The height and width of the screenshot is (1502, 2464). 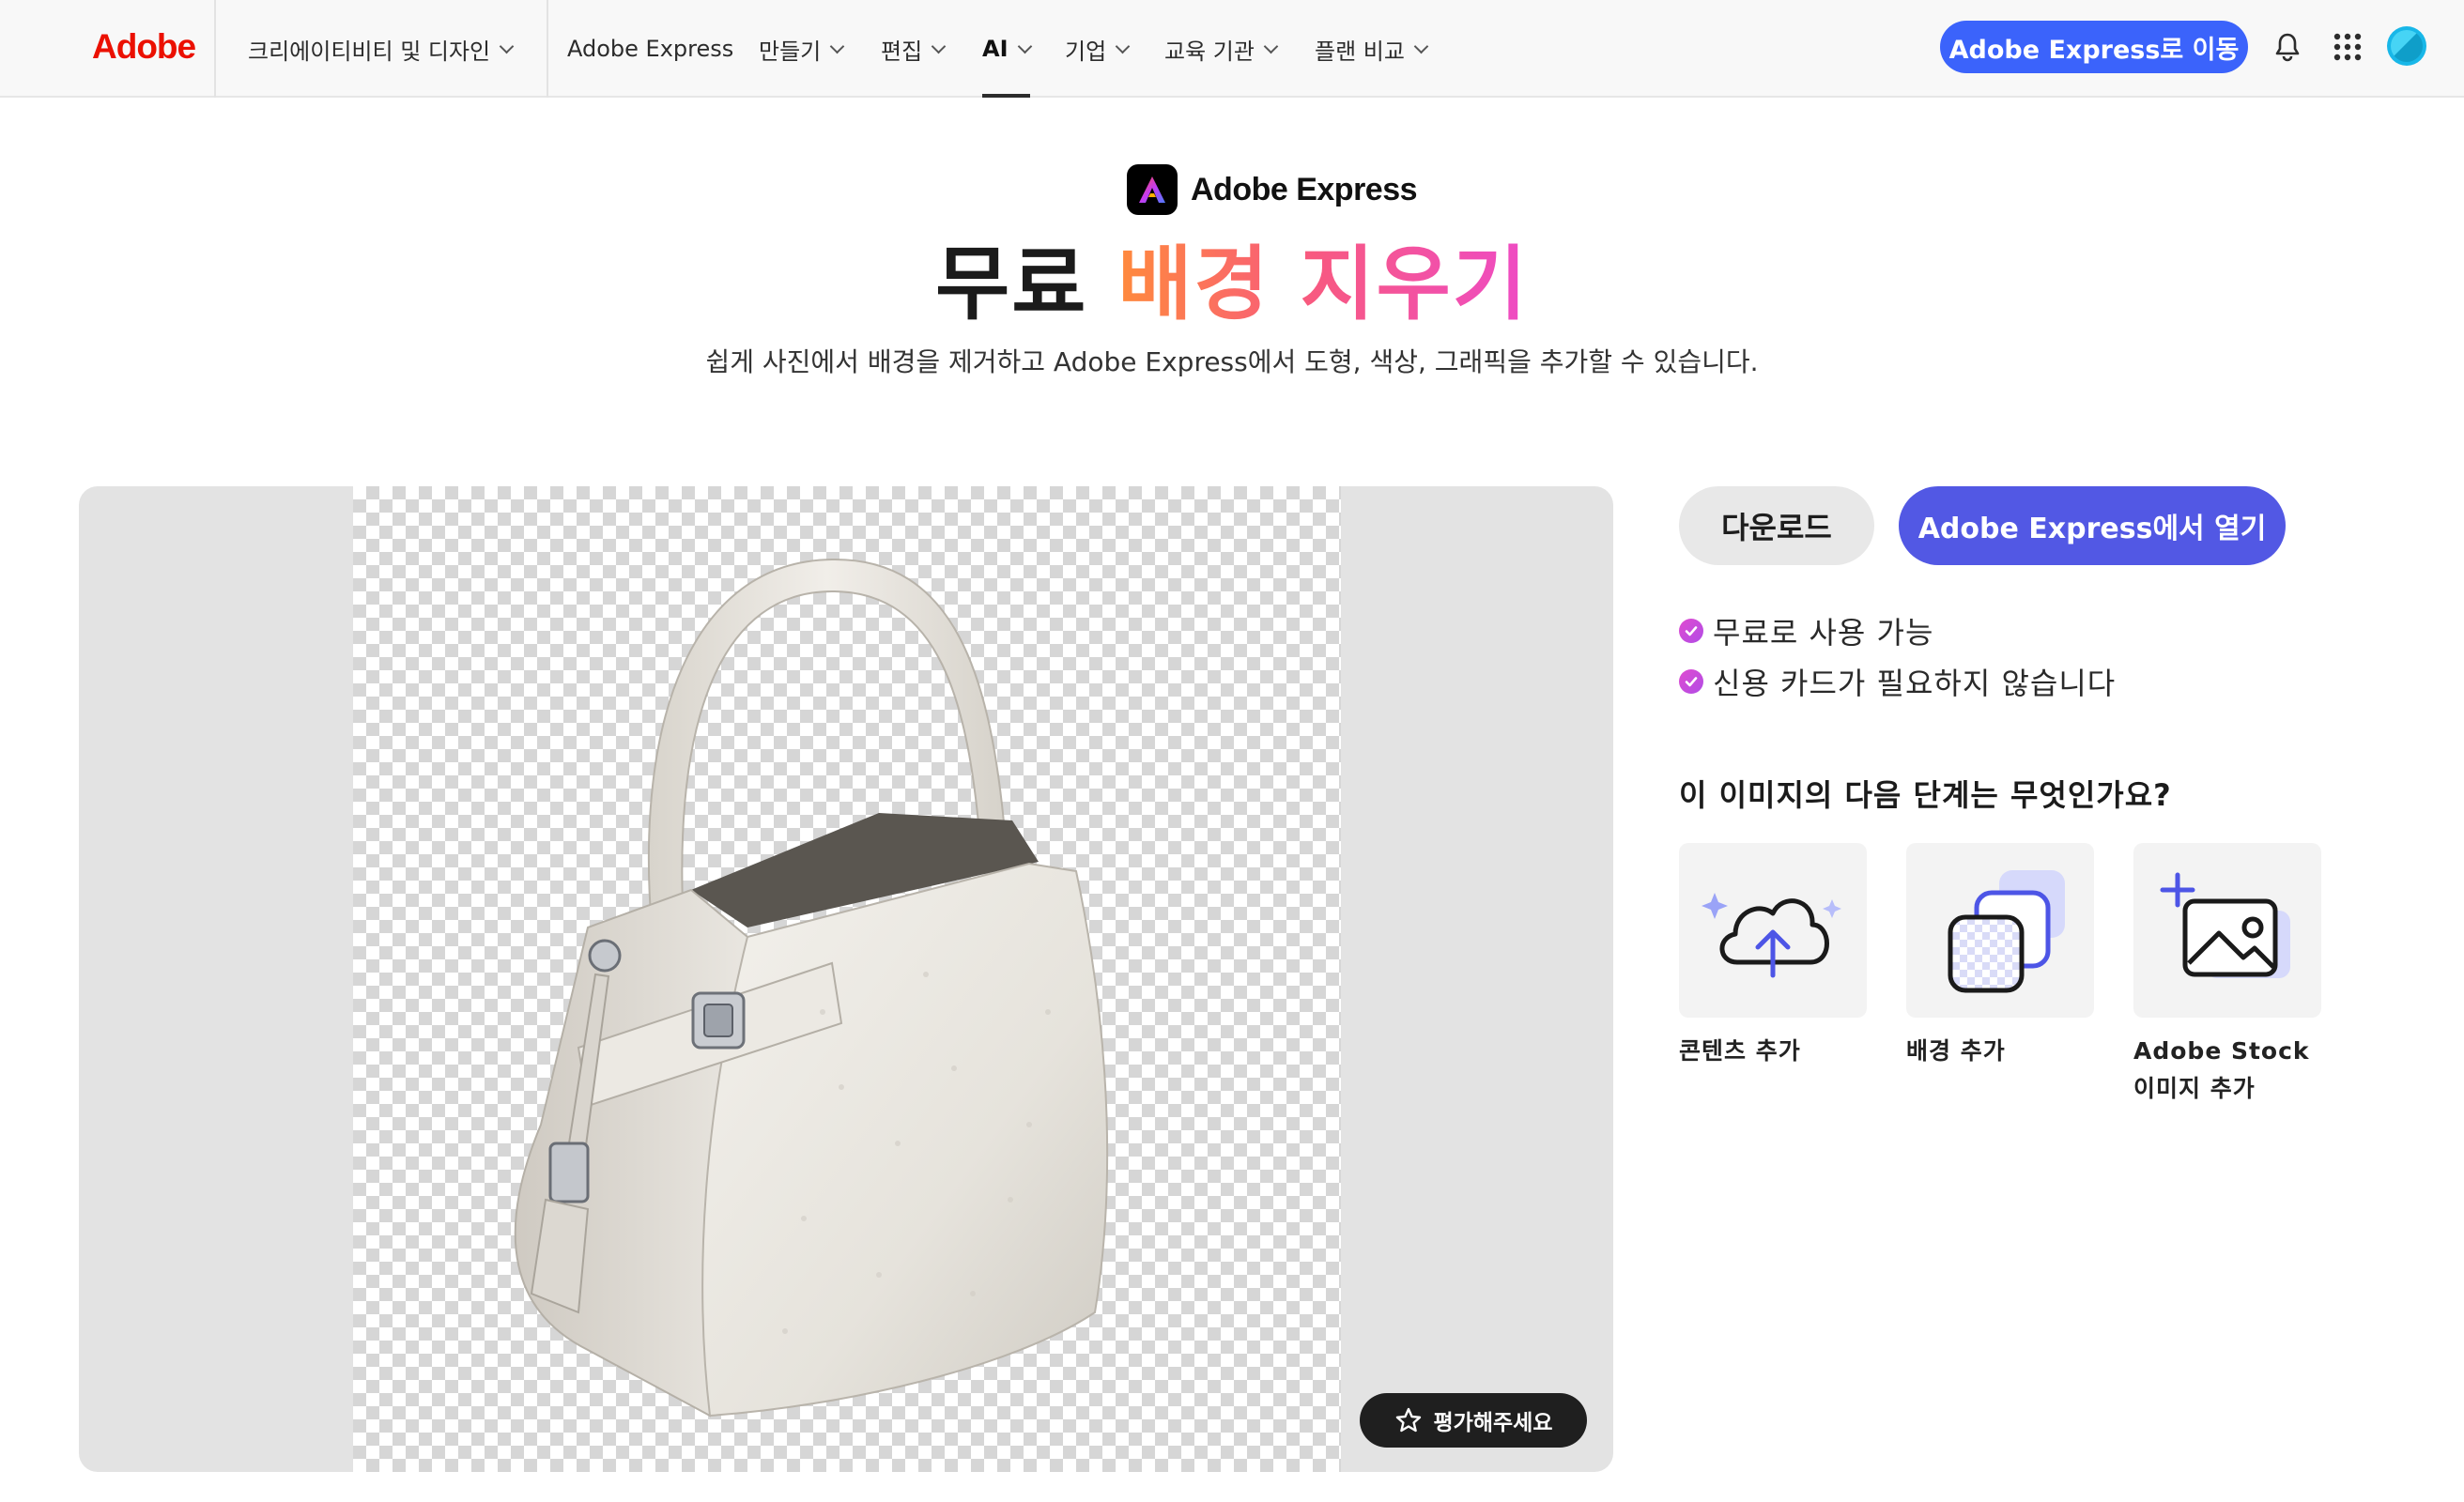 I want to click on nav-item-education: 교육 기관, so click(x=1221, y=49).